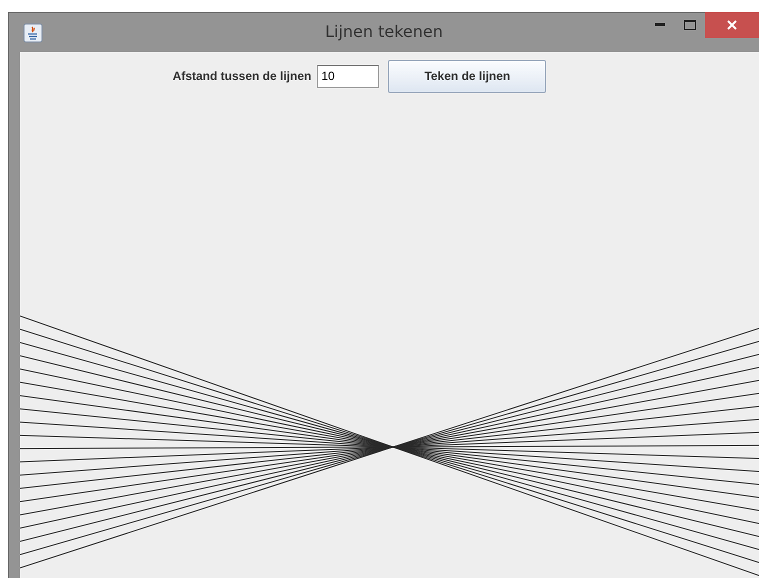 The height and width of the screenshot is (578, 759). Describe the element at coordinates (242, 76) in the screenshot. I see `spacing-label: Afstand tussen de lijnen` at that location.